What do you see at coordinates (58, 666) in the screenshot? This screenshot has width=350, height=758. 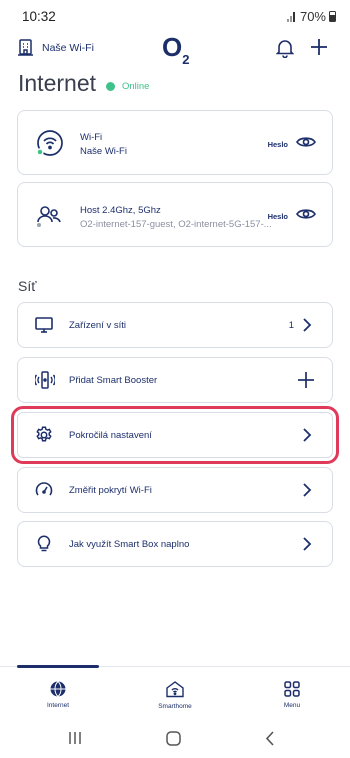 I see `active-tab-indicator` at bounding box center [58, 666].